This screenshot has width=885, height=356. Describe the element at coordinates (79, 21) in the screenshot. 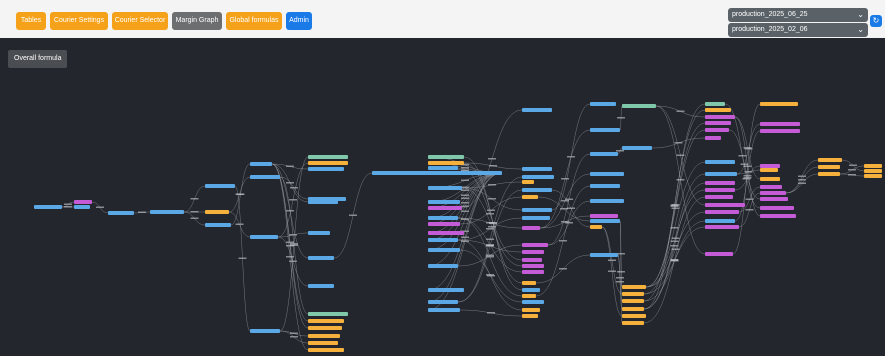

I see `courier-settings-button: Courier Settings` at that location.